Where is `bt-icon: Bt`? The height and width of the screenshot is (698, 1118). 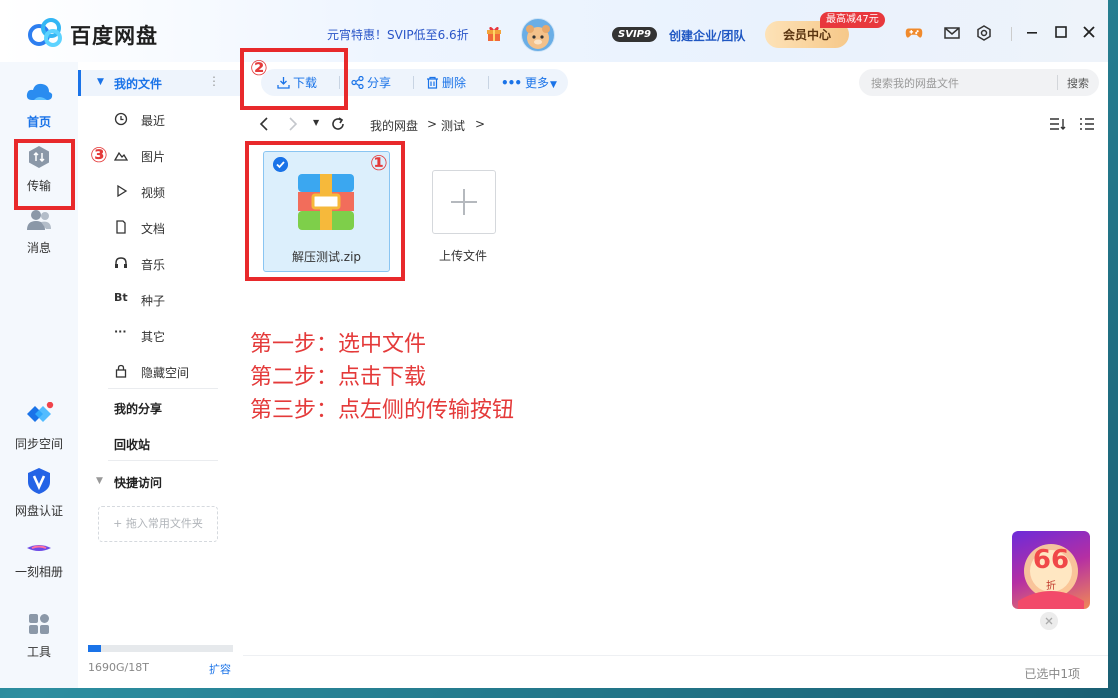 bt-icon: Bt is located at coordinates (121, 297).